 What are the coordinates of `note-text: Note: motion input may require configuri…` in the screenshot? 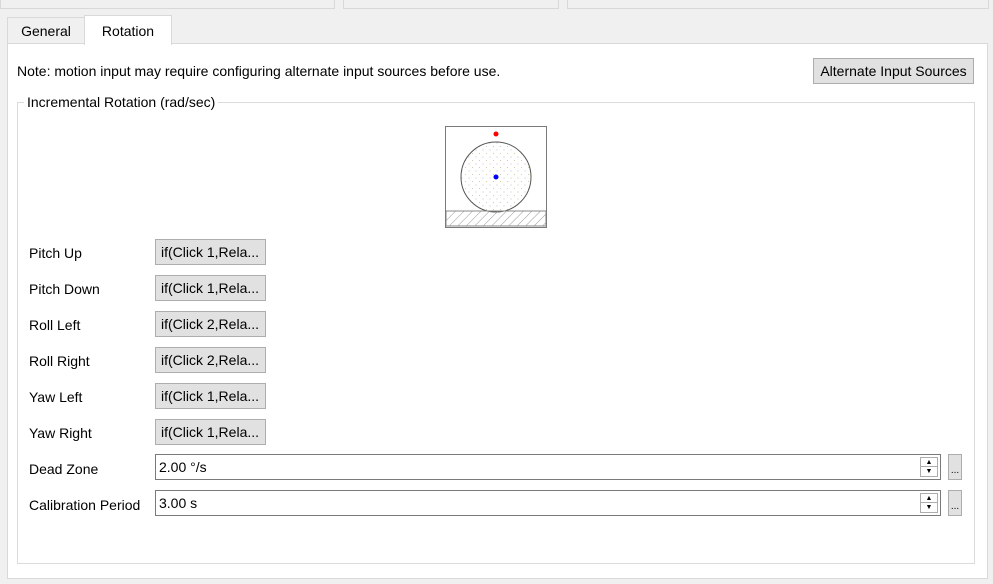 It's located at (259, 71).